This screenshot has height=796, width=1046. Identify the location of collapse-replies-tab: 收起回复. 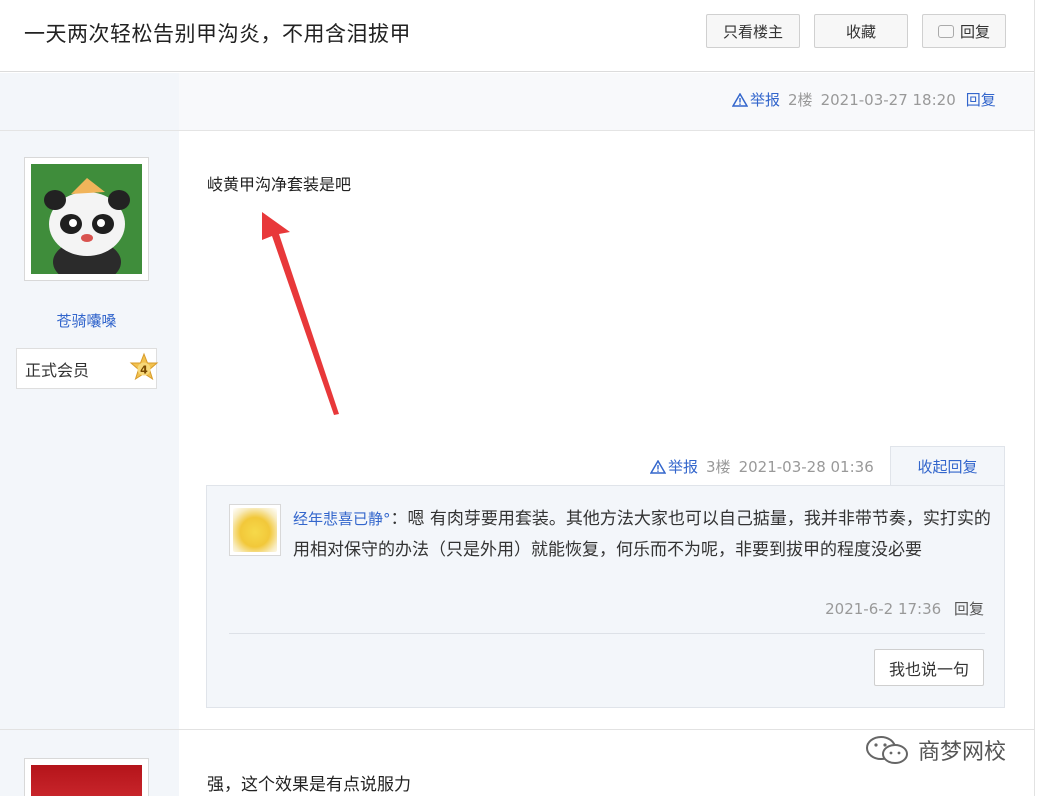
(947, 466).